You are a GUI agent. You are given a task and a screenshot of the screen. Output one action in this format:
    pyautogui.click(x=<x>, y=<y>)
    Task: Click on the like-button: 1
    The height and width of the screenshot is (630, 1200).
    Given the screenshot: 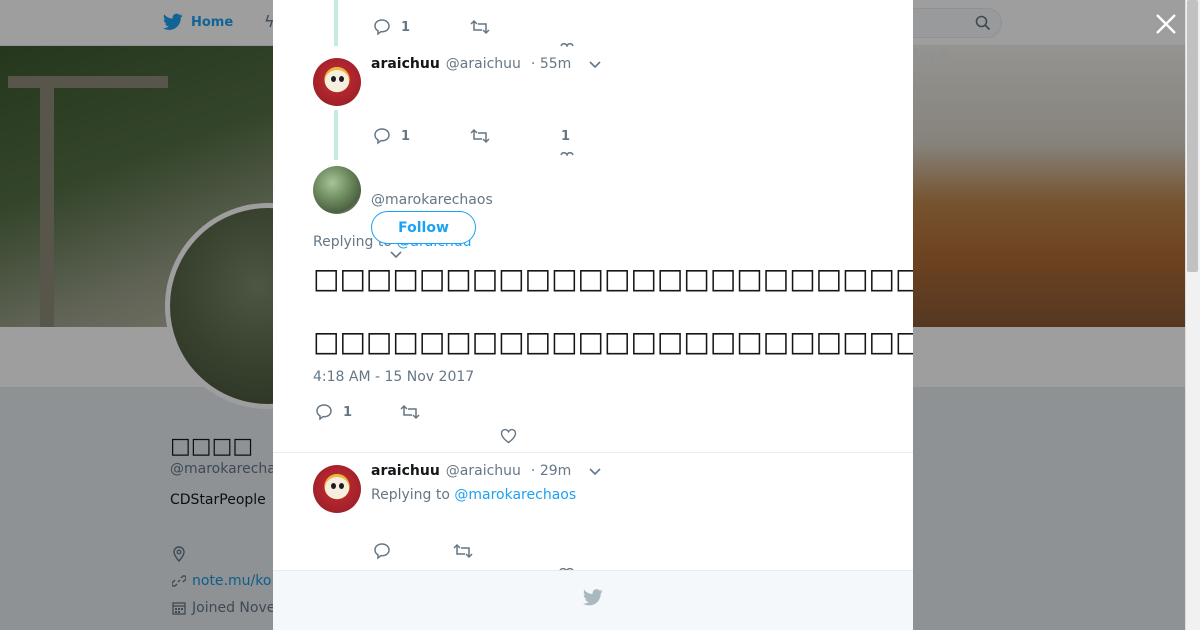 What is the action you would take?
    pyautogui.click(x=565, y=136)
    